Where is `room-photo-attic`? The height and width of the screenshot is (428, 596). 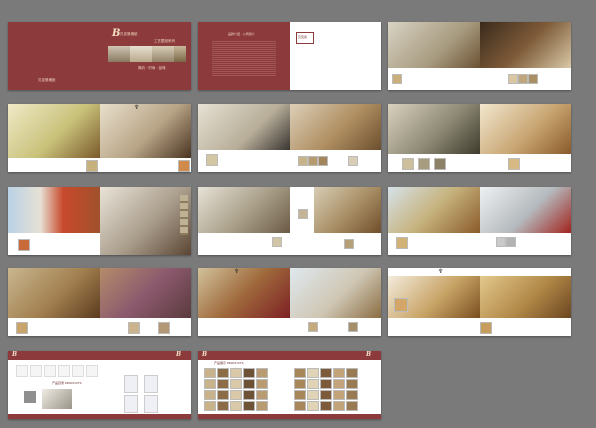 room-photo-attic is located at coordinates (145, 221).